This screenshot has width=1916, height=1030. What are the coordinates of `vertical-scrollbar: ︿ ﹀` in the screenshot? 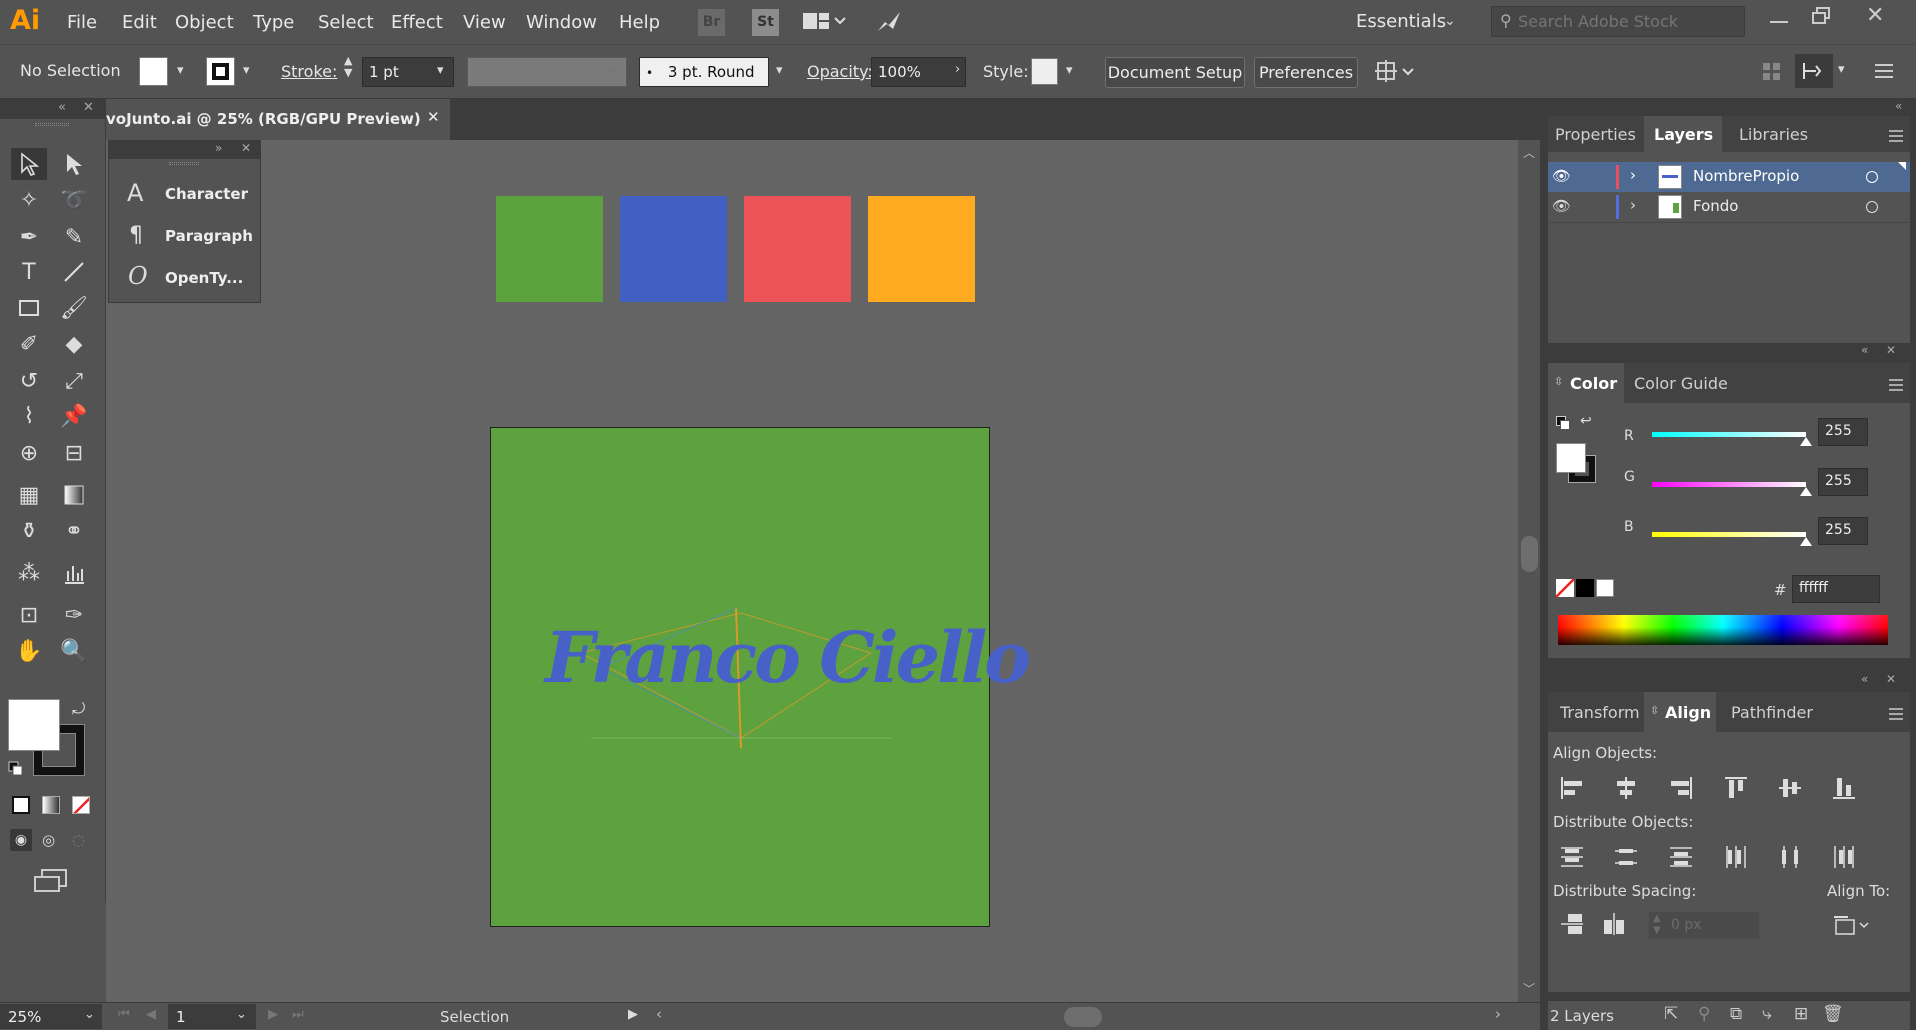 It's located at (1529, 571).